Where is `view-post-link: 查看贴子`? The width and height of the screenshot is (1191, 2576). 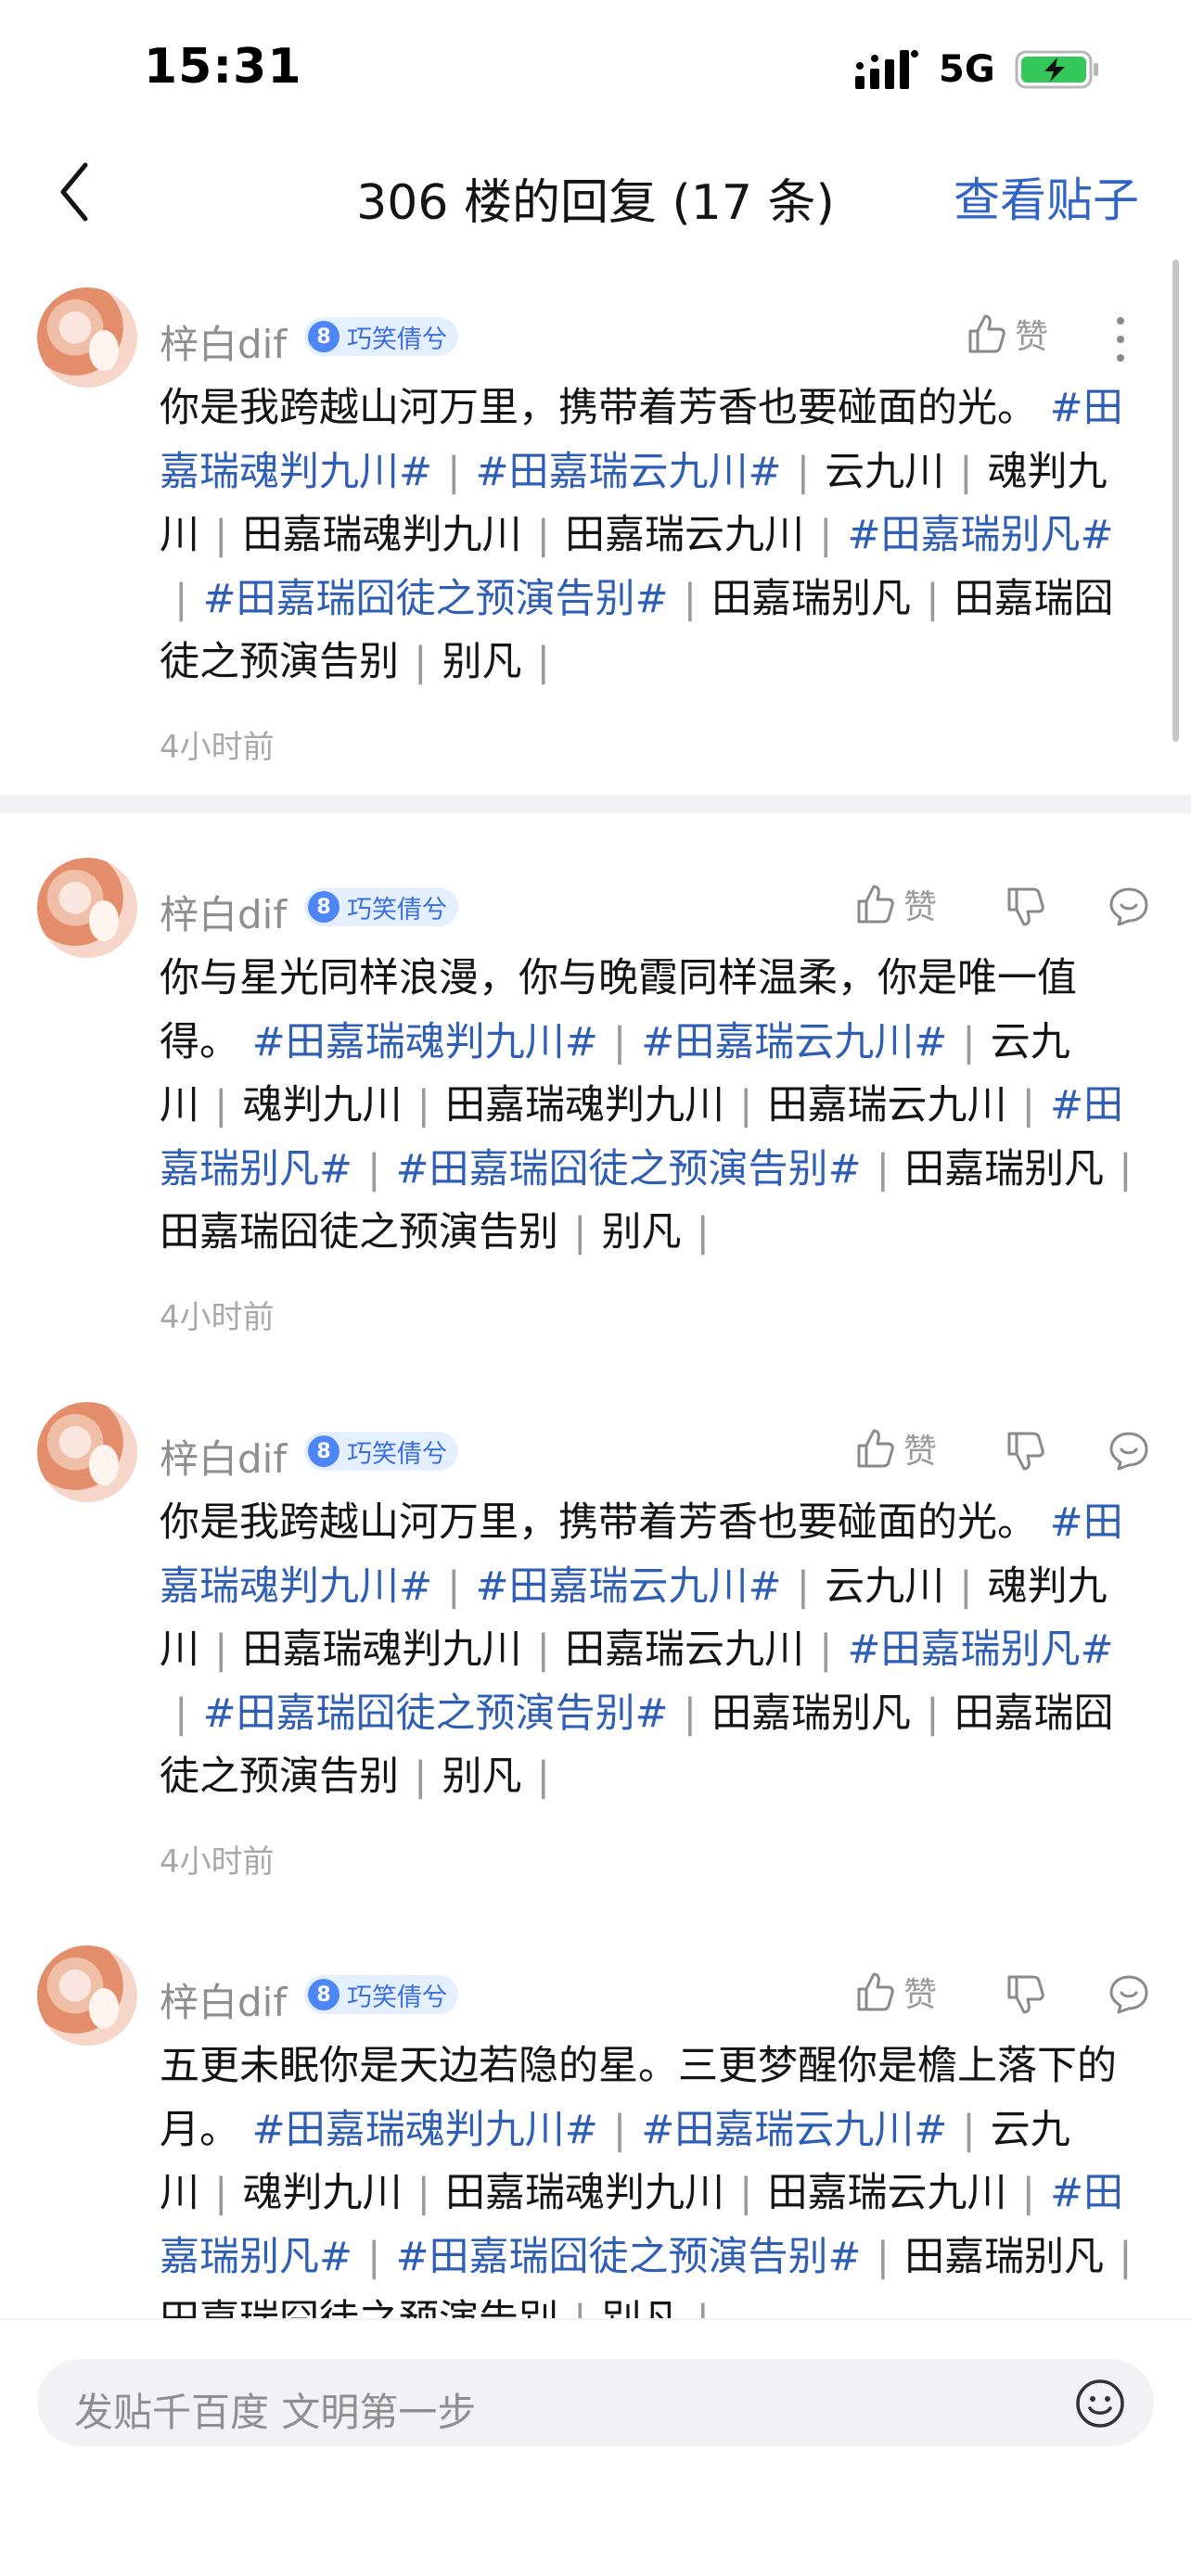 view-post-link: 查看贴子 is located at coordinates (1047, 196).